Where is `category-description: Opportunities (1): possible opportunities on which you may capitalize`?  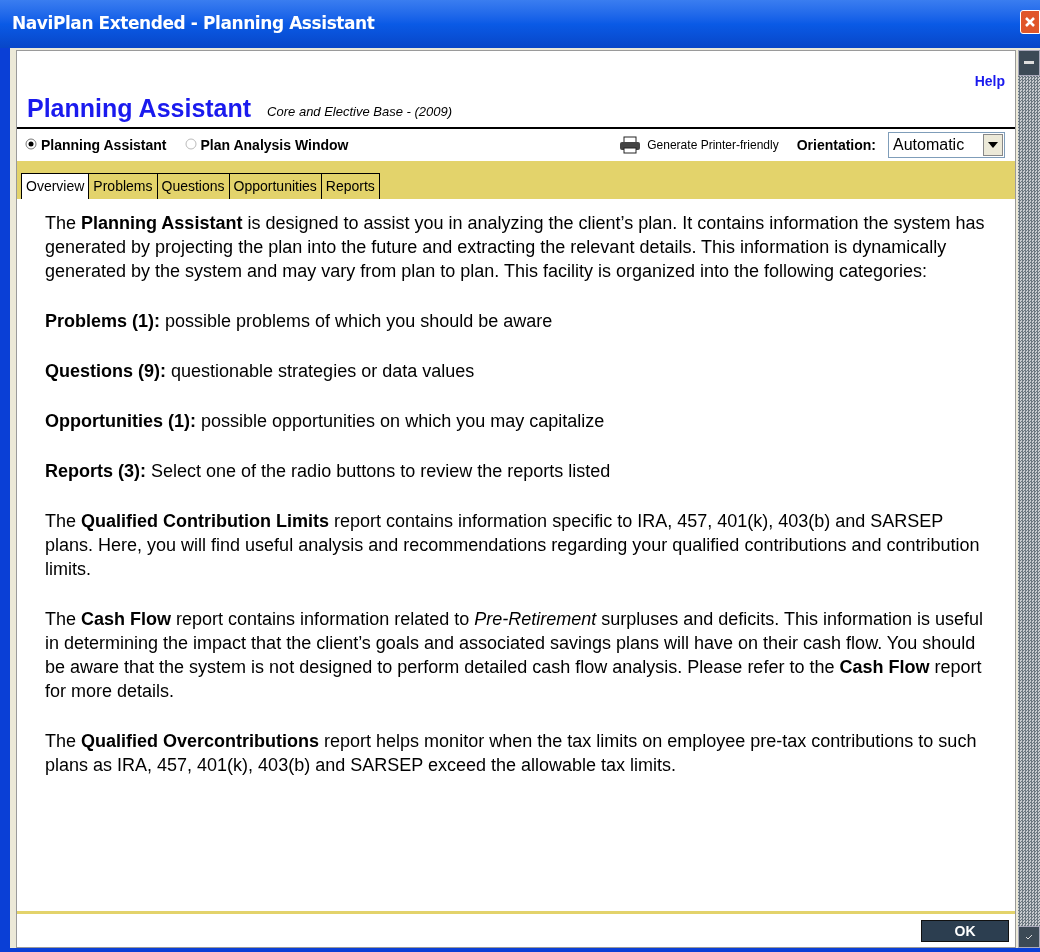 category-description: Opportunities (1): possible opportunities on which you may capitalize is located at coordinates (325, 421).